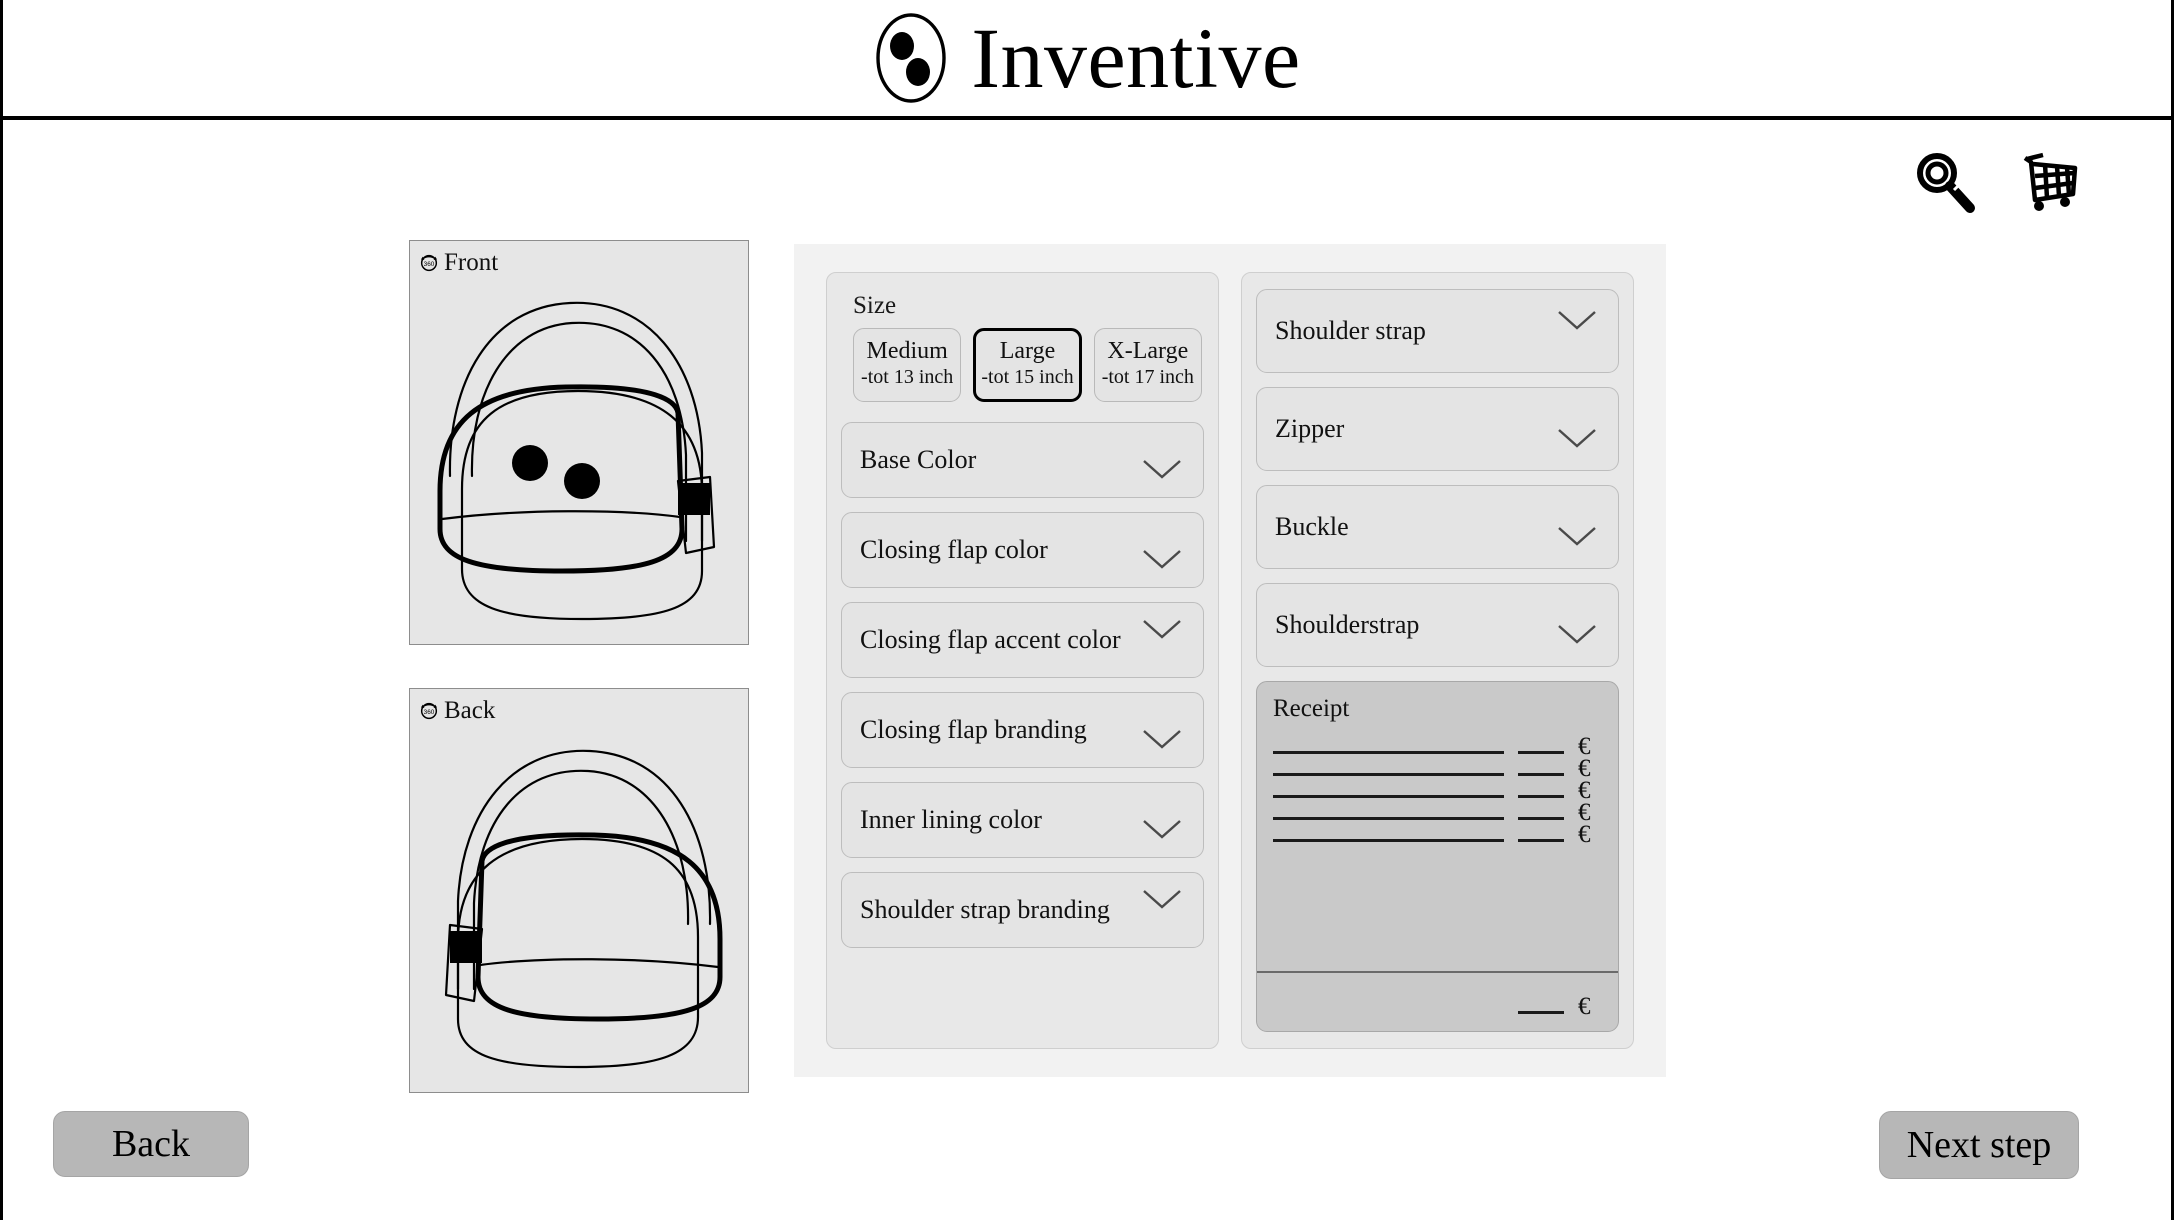 This screenshot has width=2174, height=1220. Describe the element at coordinates (973, 730) in the screenshot. I see `dropdown-label: Closing flap branding` at that location.